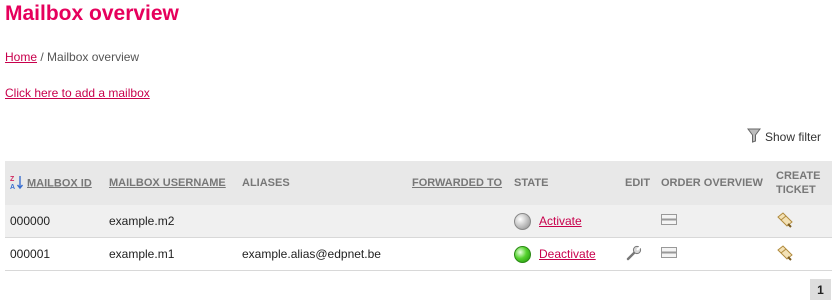 The width and height of the screenshot is (838, 305). What do you see at coordinates (12, 187) in the screenshot?
I see `svg-text: A` at bounding box center [12, 187].